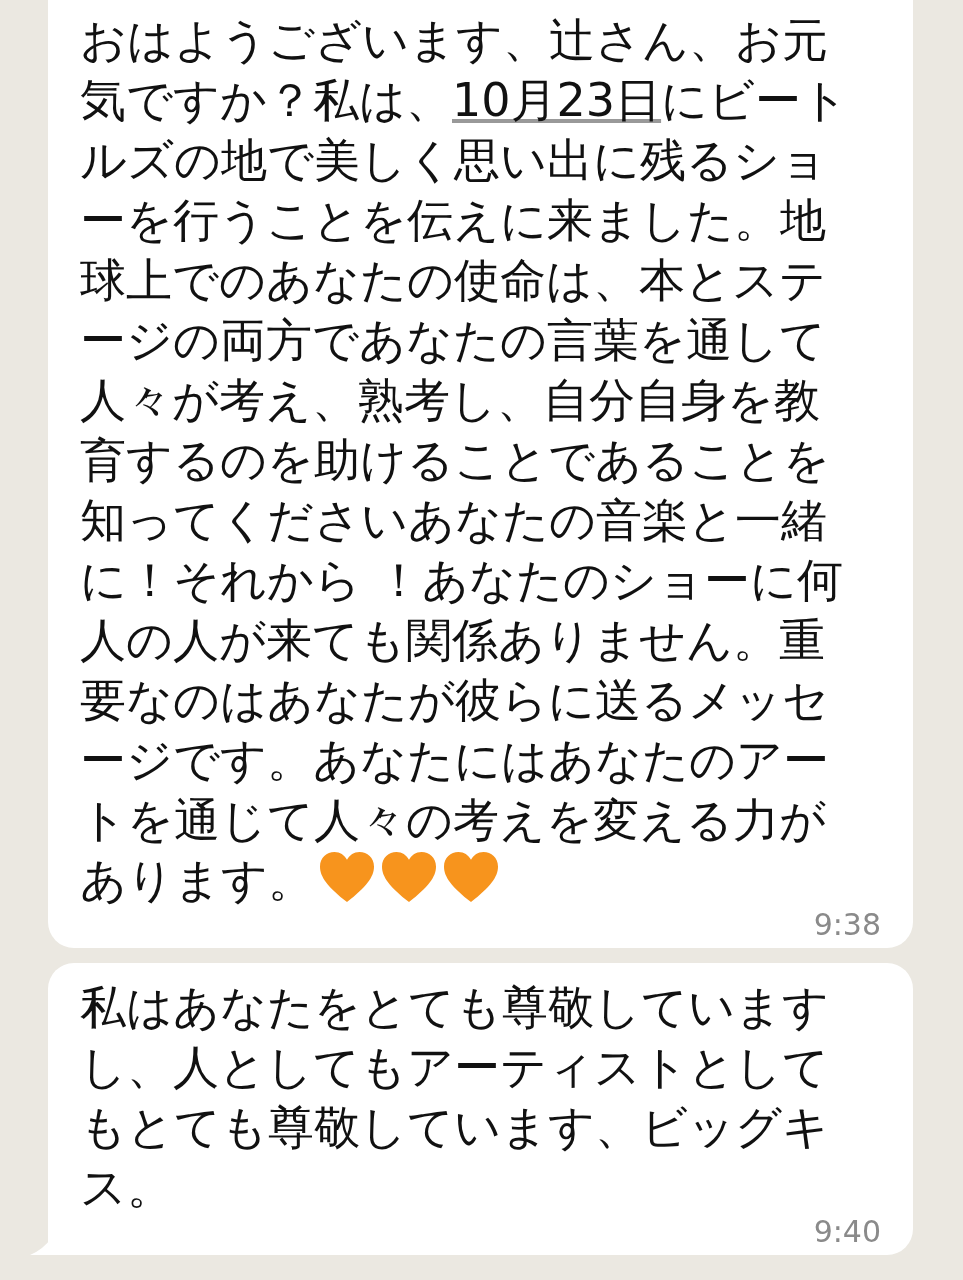 This screenshot has height=1280, width=963. I want to click on date-link: 10月23日, so click(557, 100).